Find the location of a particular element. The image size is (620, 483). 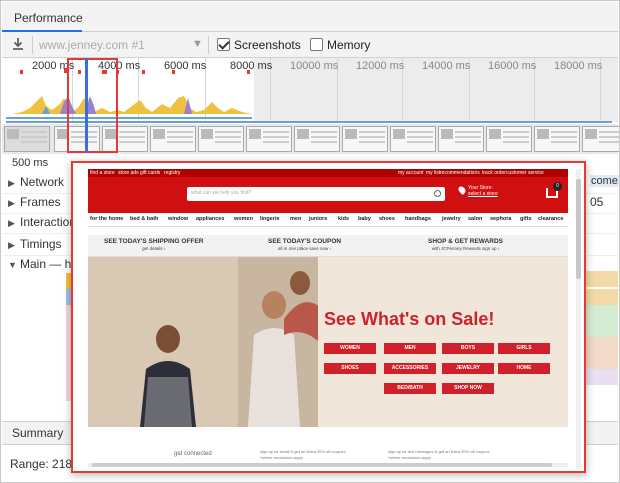

hero-button: WOMEN is located at coordinates (350, 348).